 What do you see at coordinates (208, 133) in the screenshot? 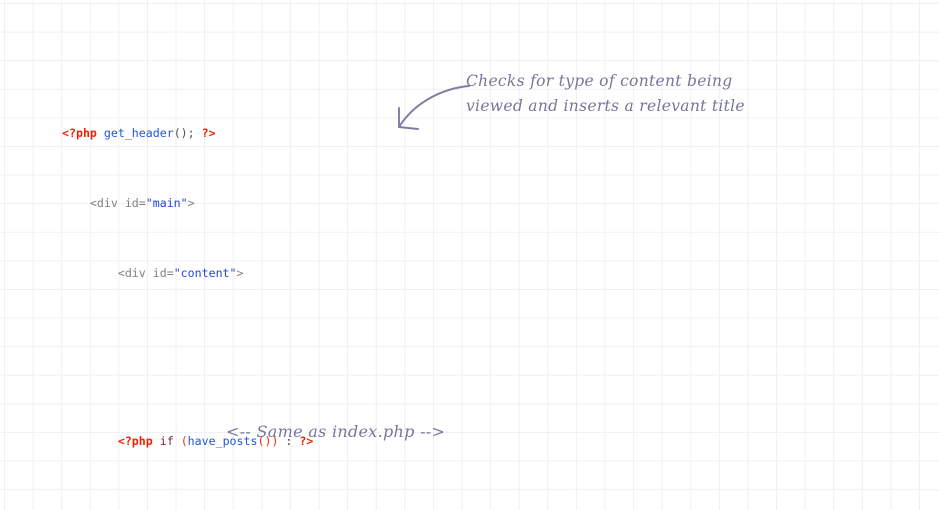
I see `php-close-tag: ?>` at bounding box center [208, 133].